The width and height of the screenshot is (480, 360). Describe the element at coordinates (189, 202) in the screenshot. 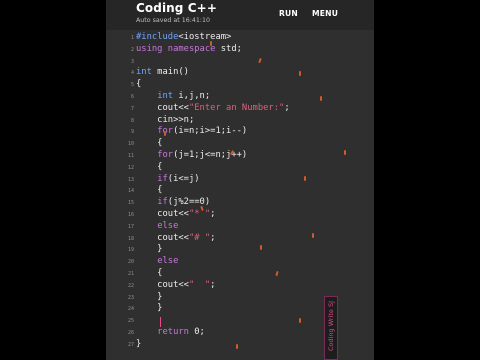

I see `code-token: (j%2==0)` at that location.